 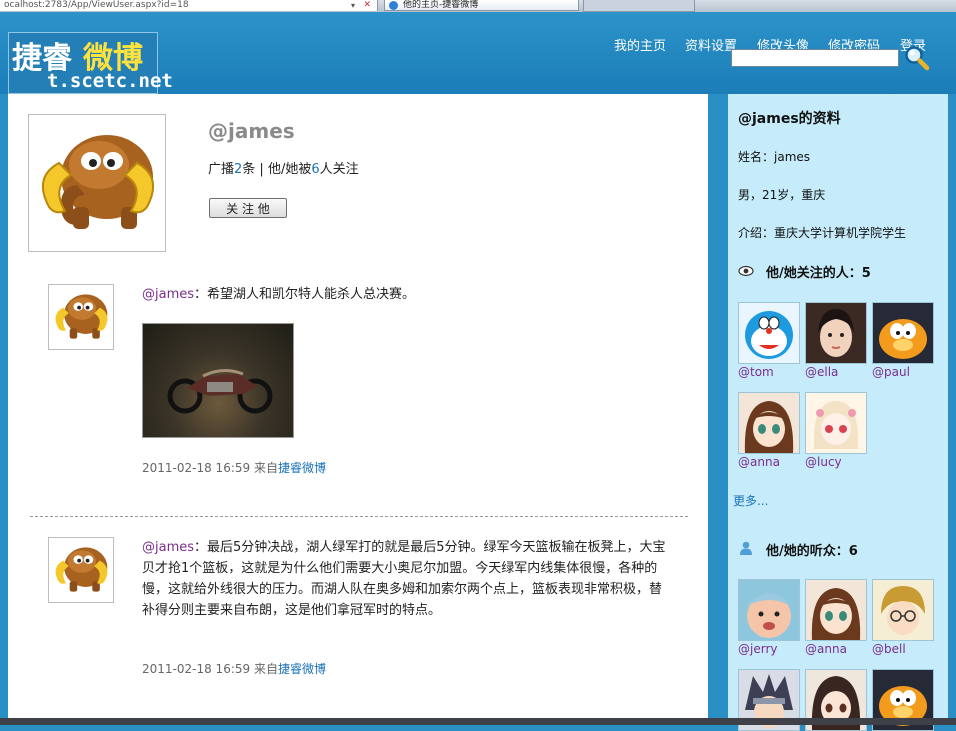 What do you see at coordinates (315, 169) in the screenshot?
I see `follower-count: 6` at bounding box center [315, 169].